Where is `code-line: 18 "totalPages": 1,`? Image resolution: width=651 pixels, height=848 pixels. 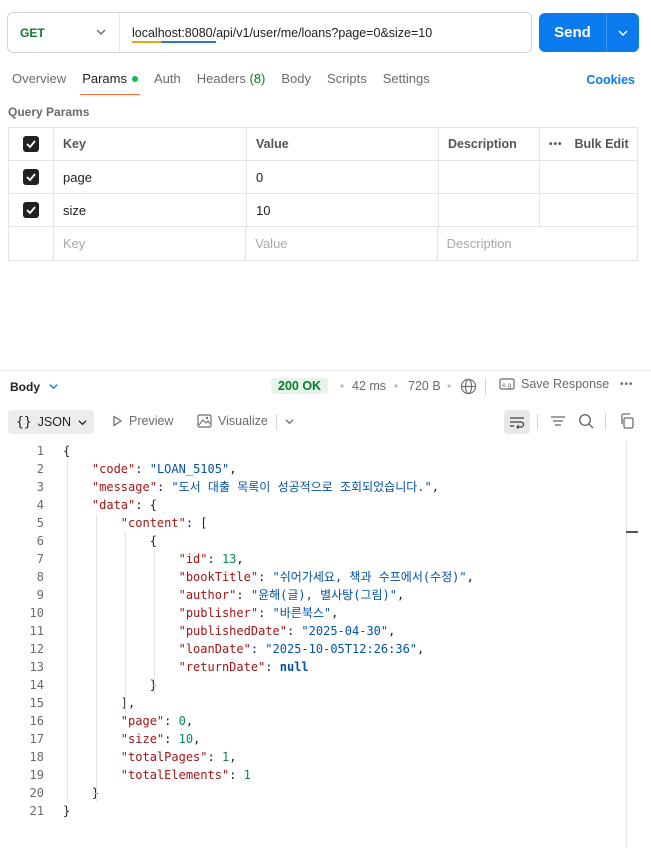 code-line: 18 "totalPages": 1, is located at coordinates (313, 757).